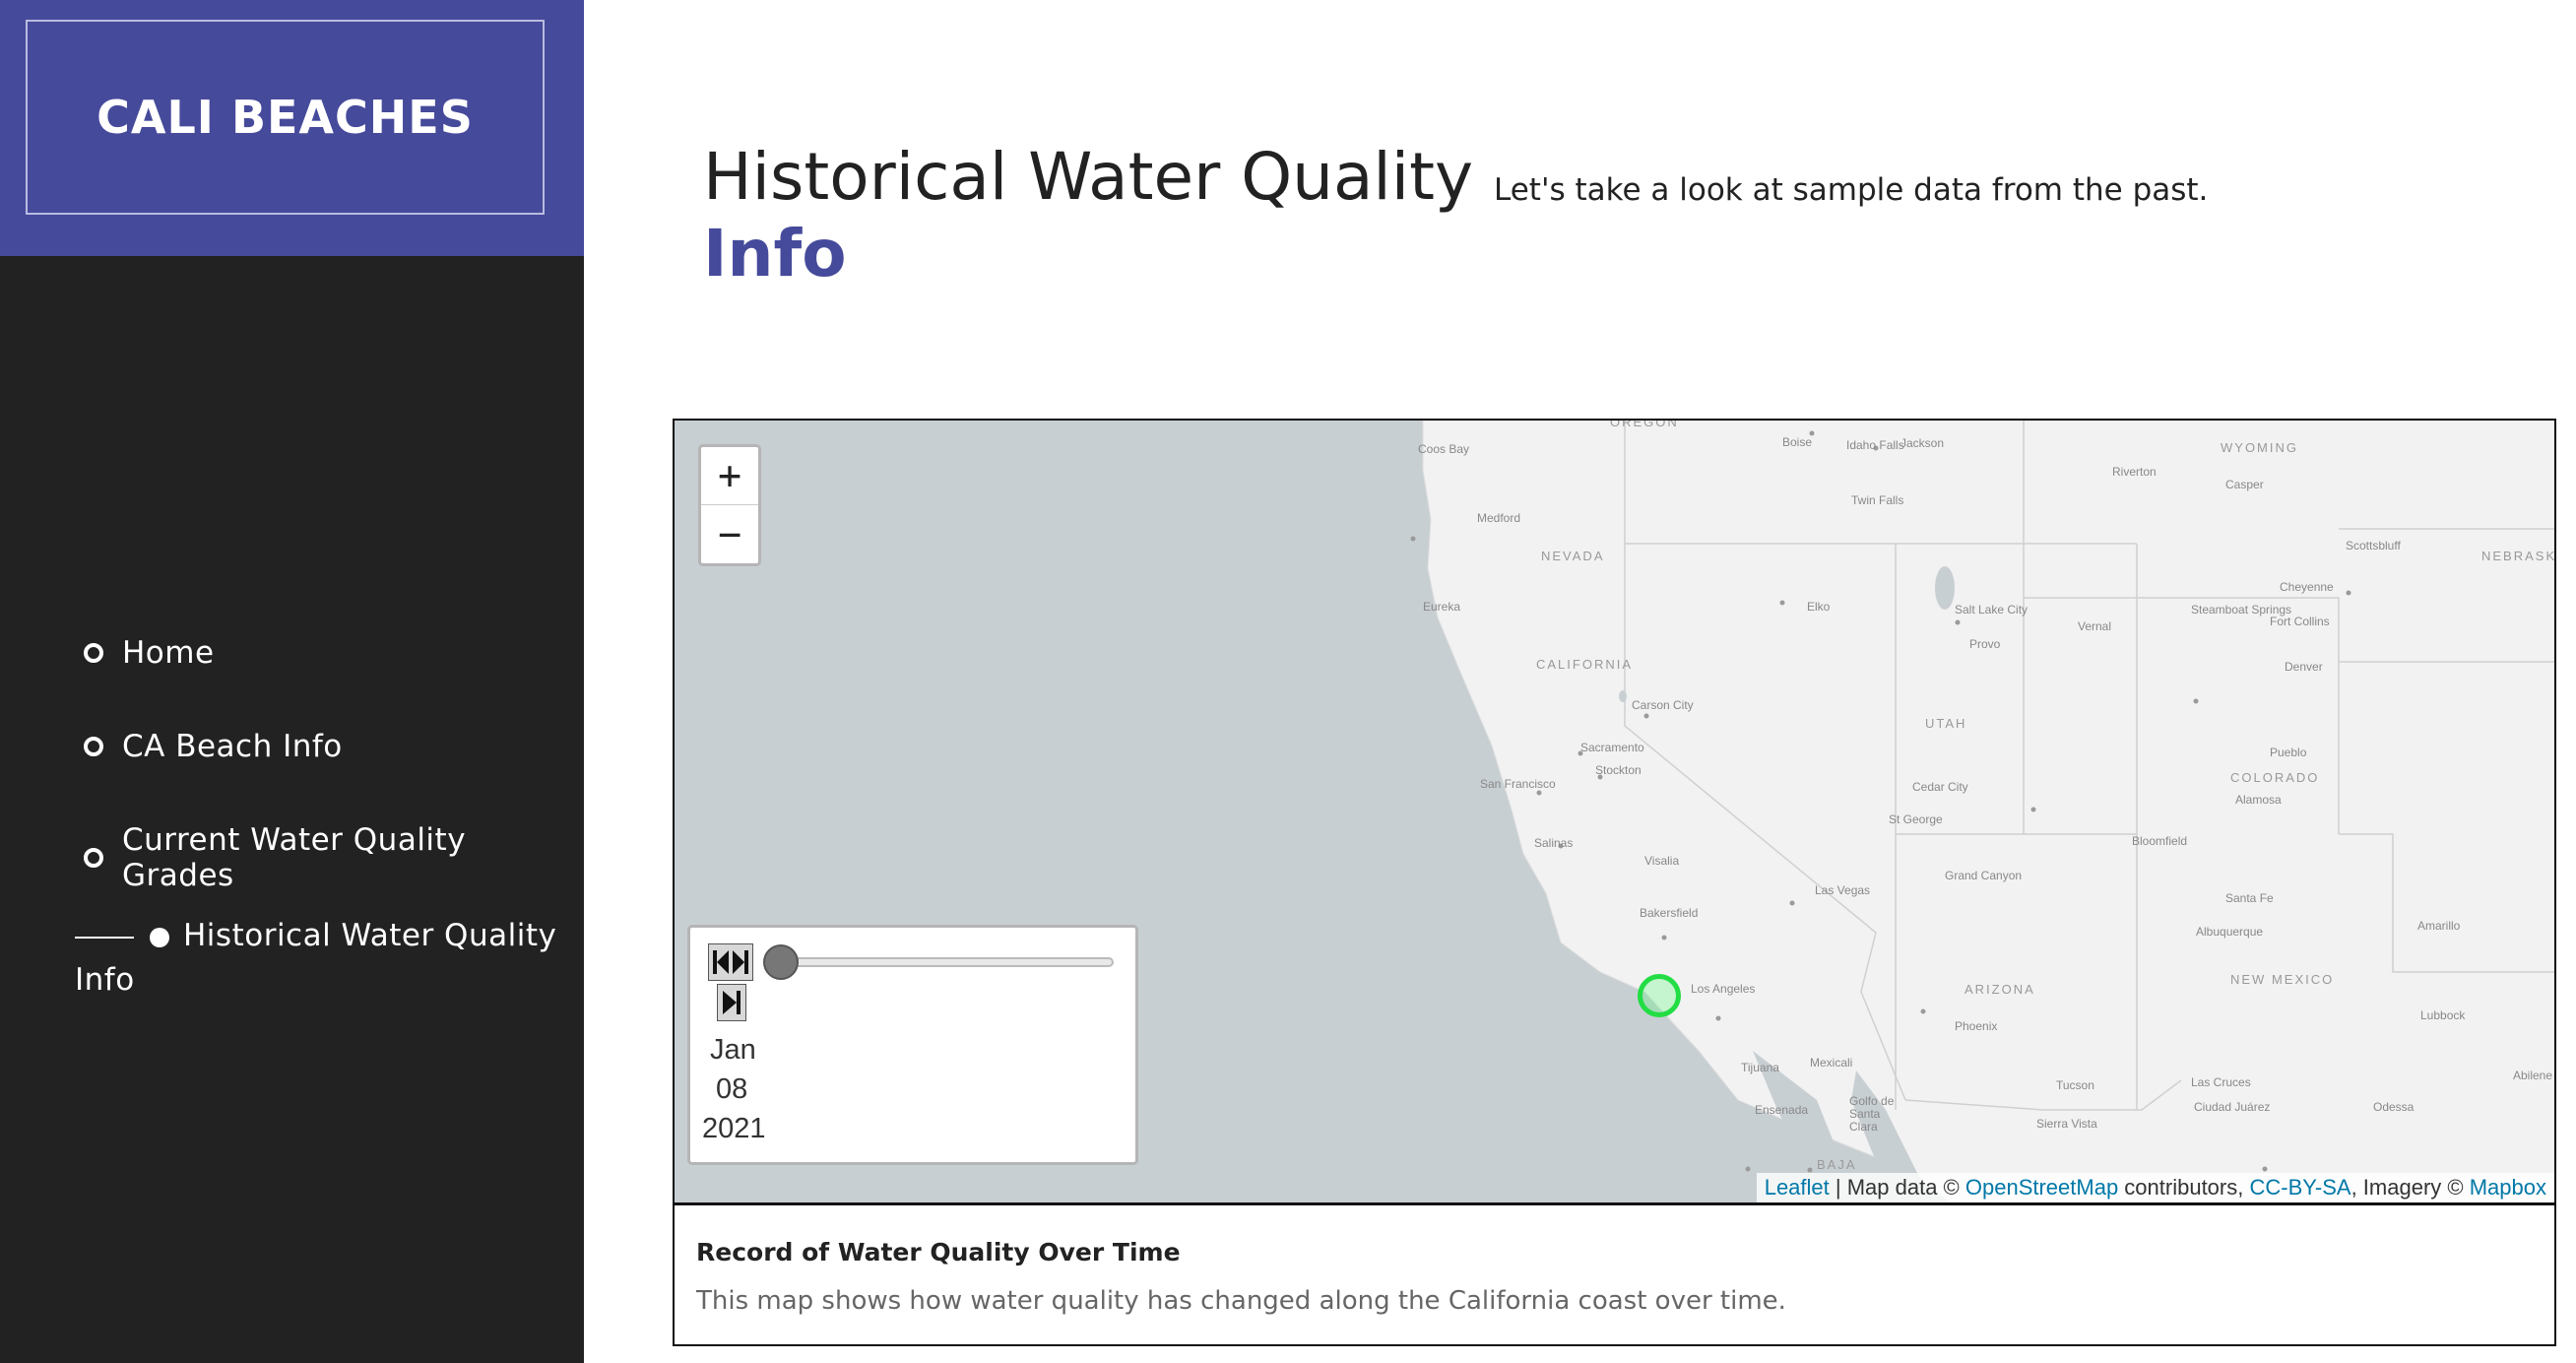 This screenshot has width=2576, height=1363. I want to click on map-label-city: Vernal, so click(2095, 626).